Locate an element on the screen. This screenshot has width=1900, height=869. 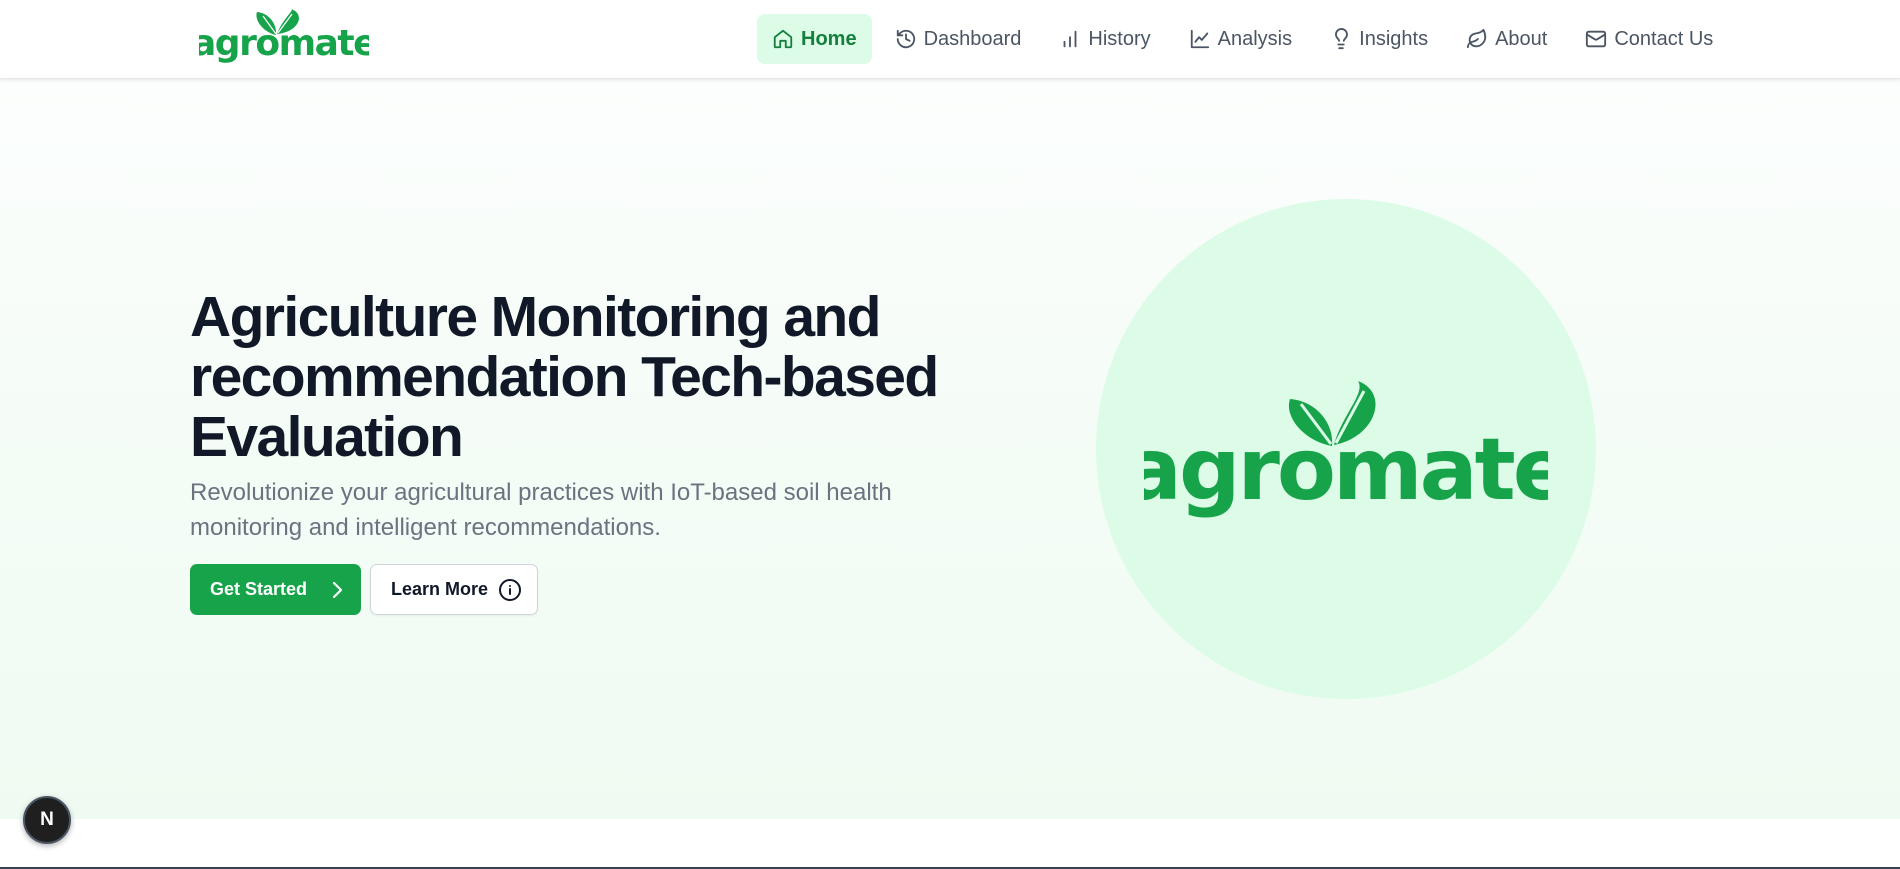
info-icon is located at coordinates (510, 589).